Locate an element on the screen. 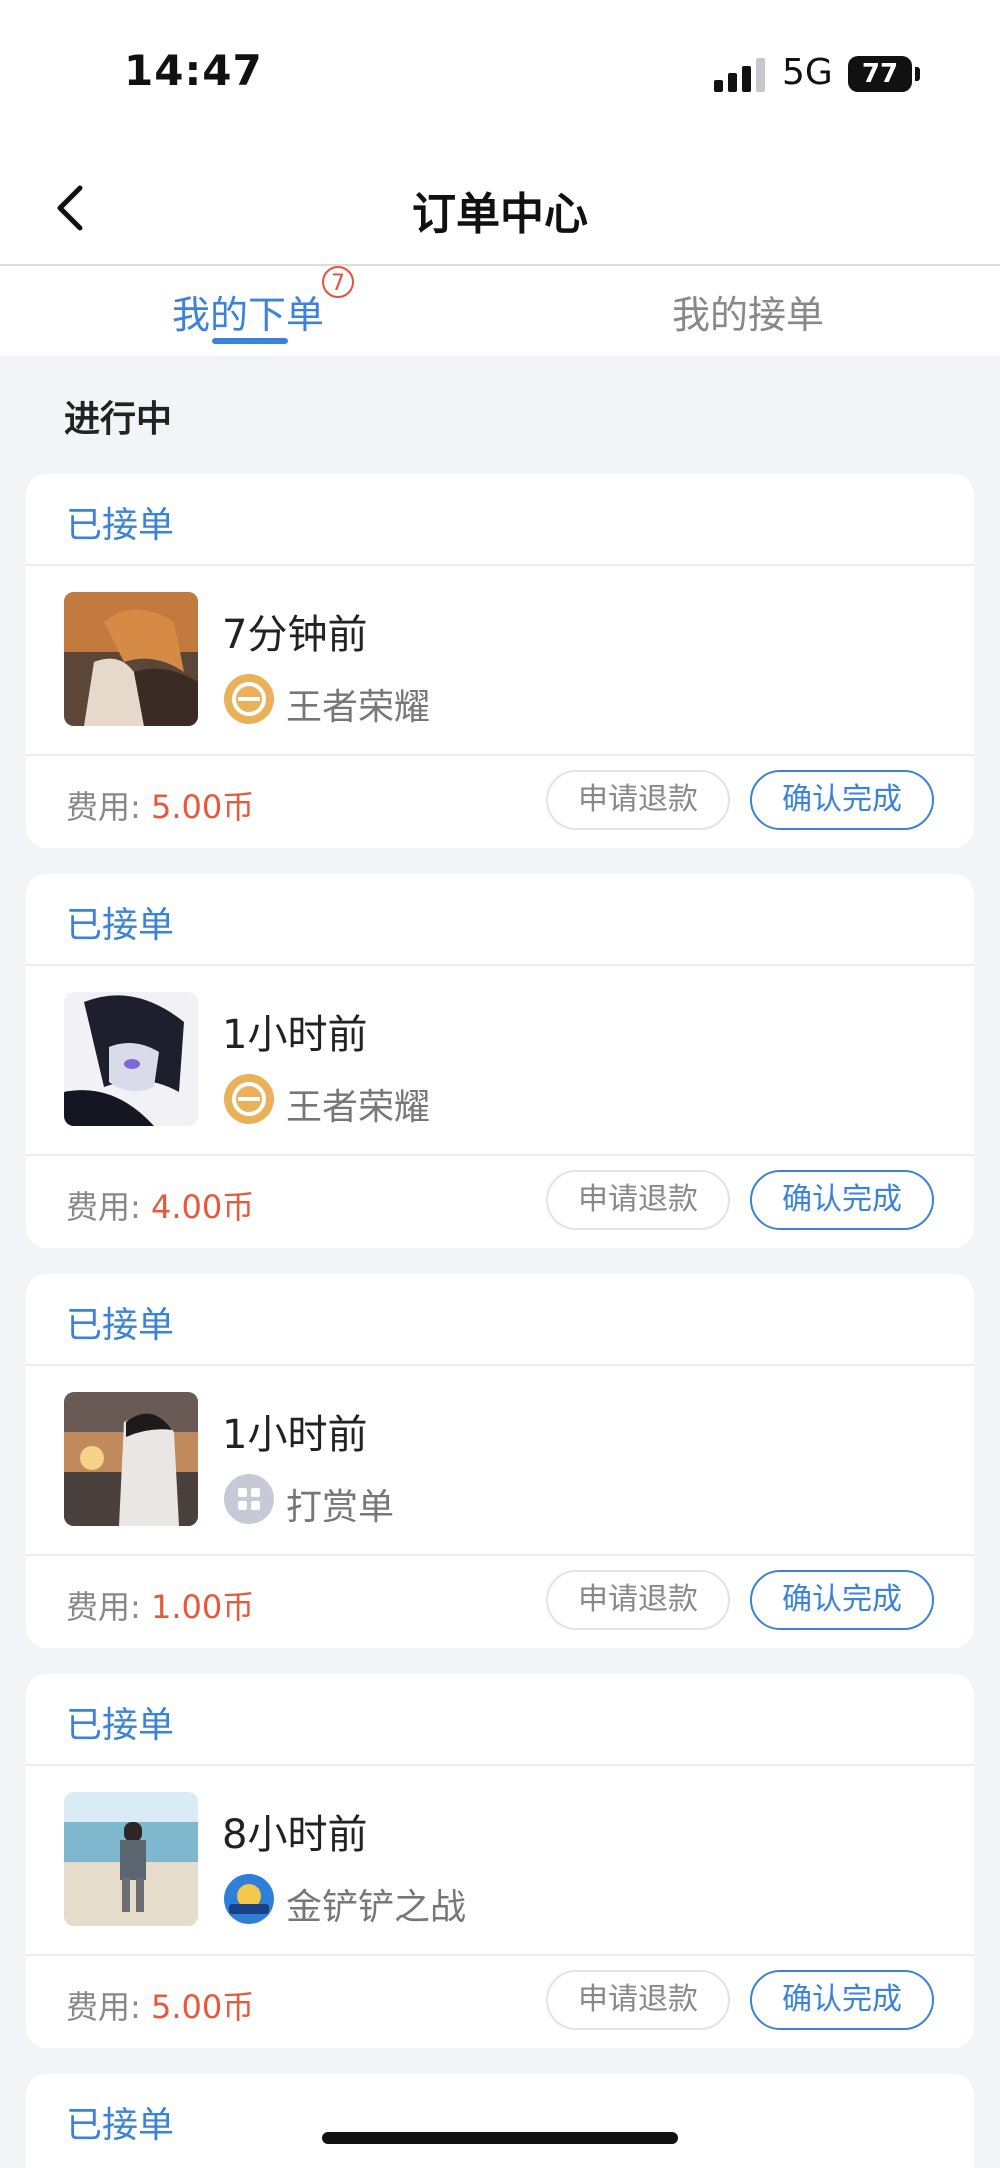 The height and width of the screenshot is (2168, 1000). golden-spatula-icon is located at coordinates (249, 1899).